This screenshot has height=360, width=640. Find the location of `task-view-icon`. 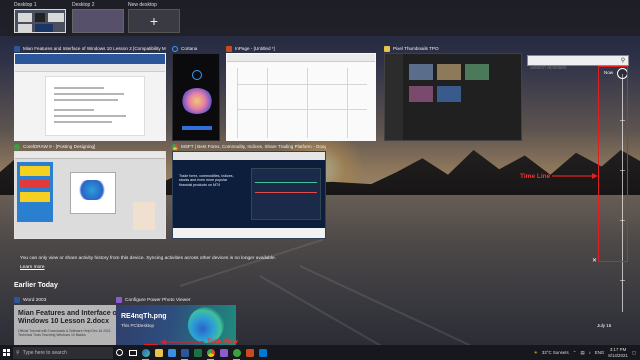

task-view-icon is located at coordinates (132, 352).